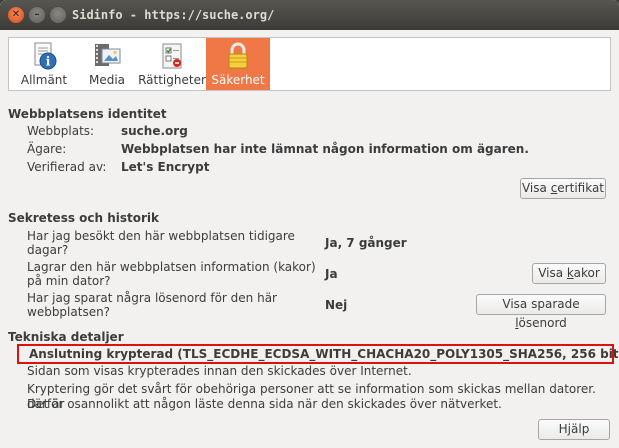 The height and width of the screenshot is (448, 619). What do you see at coordinates (44, 80) in the screenshot?
I see `tab-general-label: Allmänt` at bounding box center [44, 80].